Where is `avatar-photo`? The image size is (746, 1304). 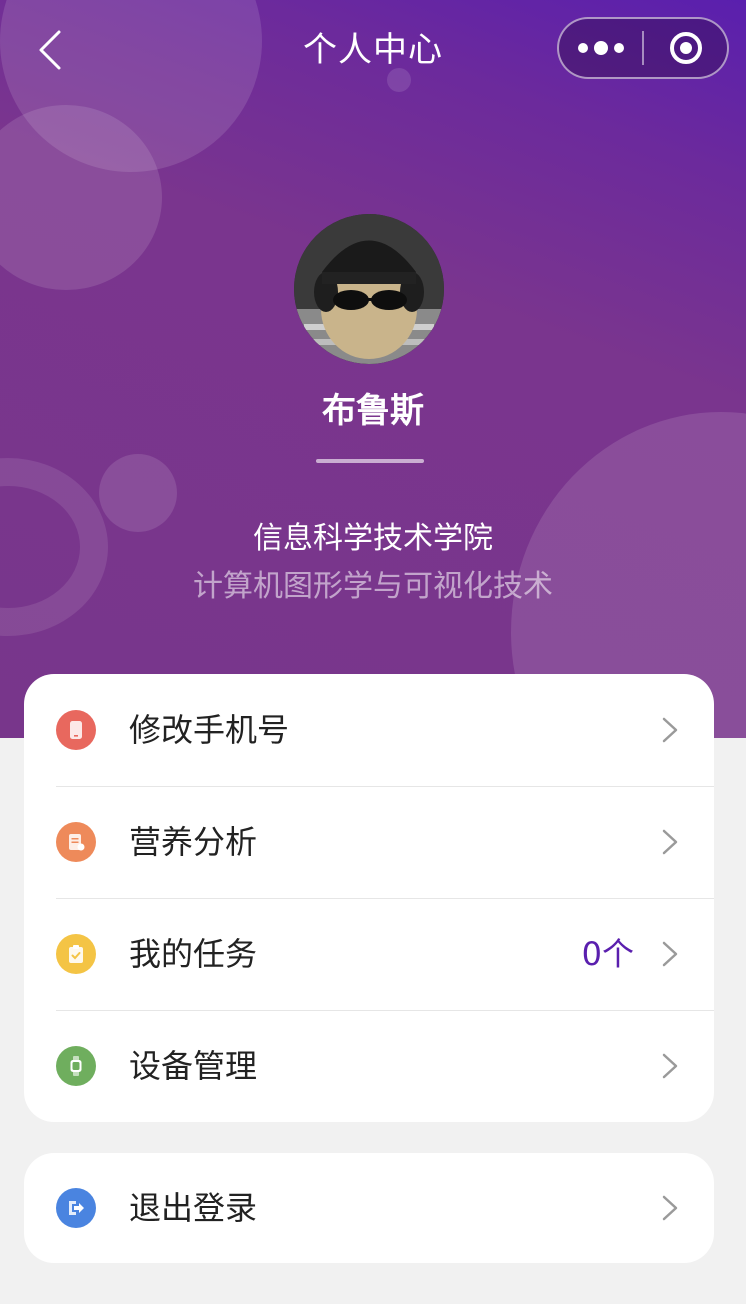
avatar-photo is located at coordinates (369, 289).